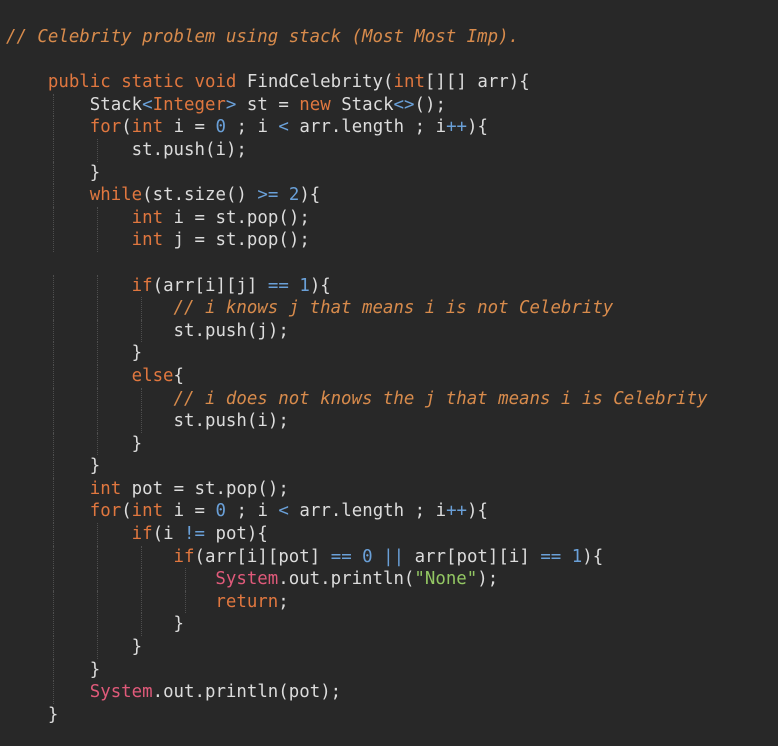  Describe the element at coordinates (215, 692) in the screenshot. I see `code-text: System.out.println(pot);` at that location.